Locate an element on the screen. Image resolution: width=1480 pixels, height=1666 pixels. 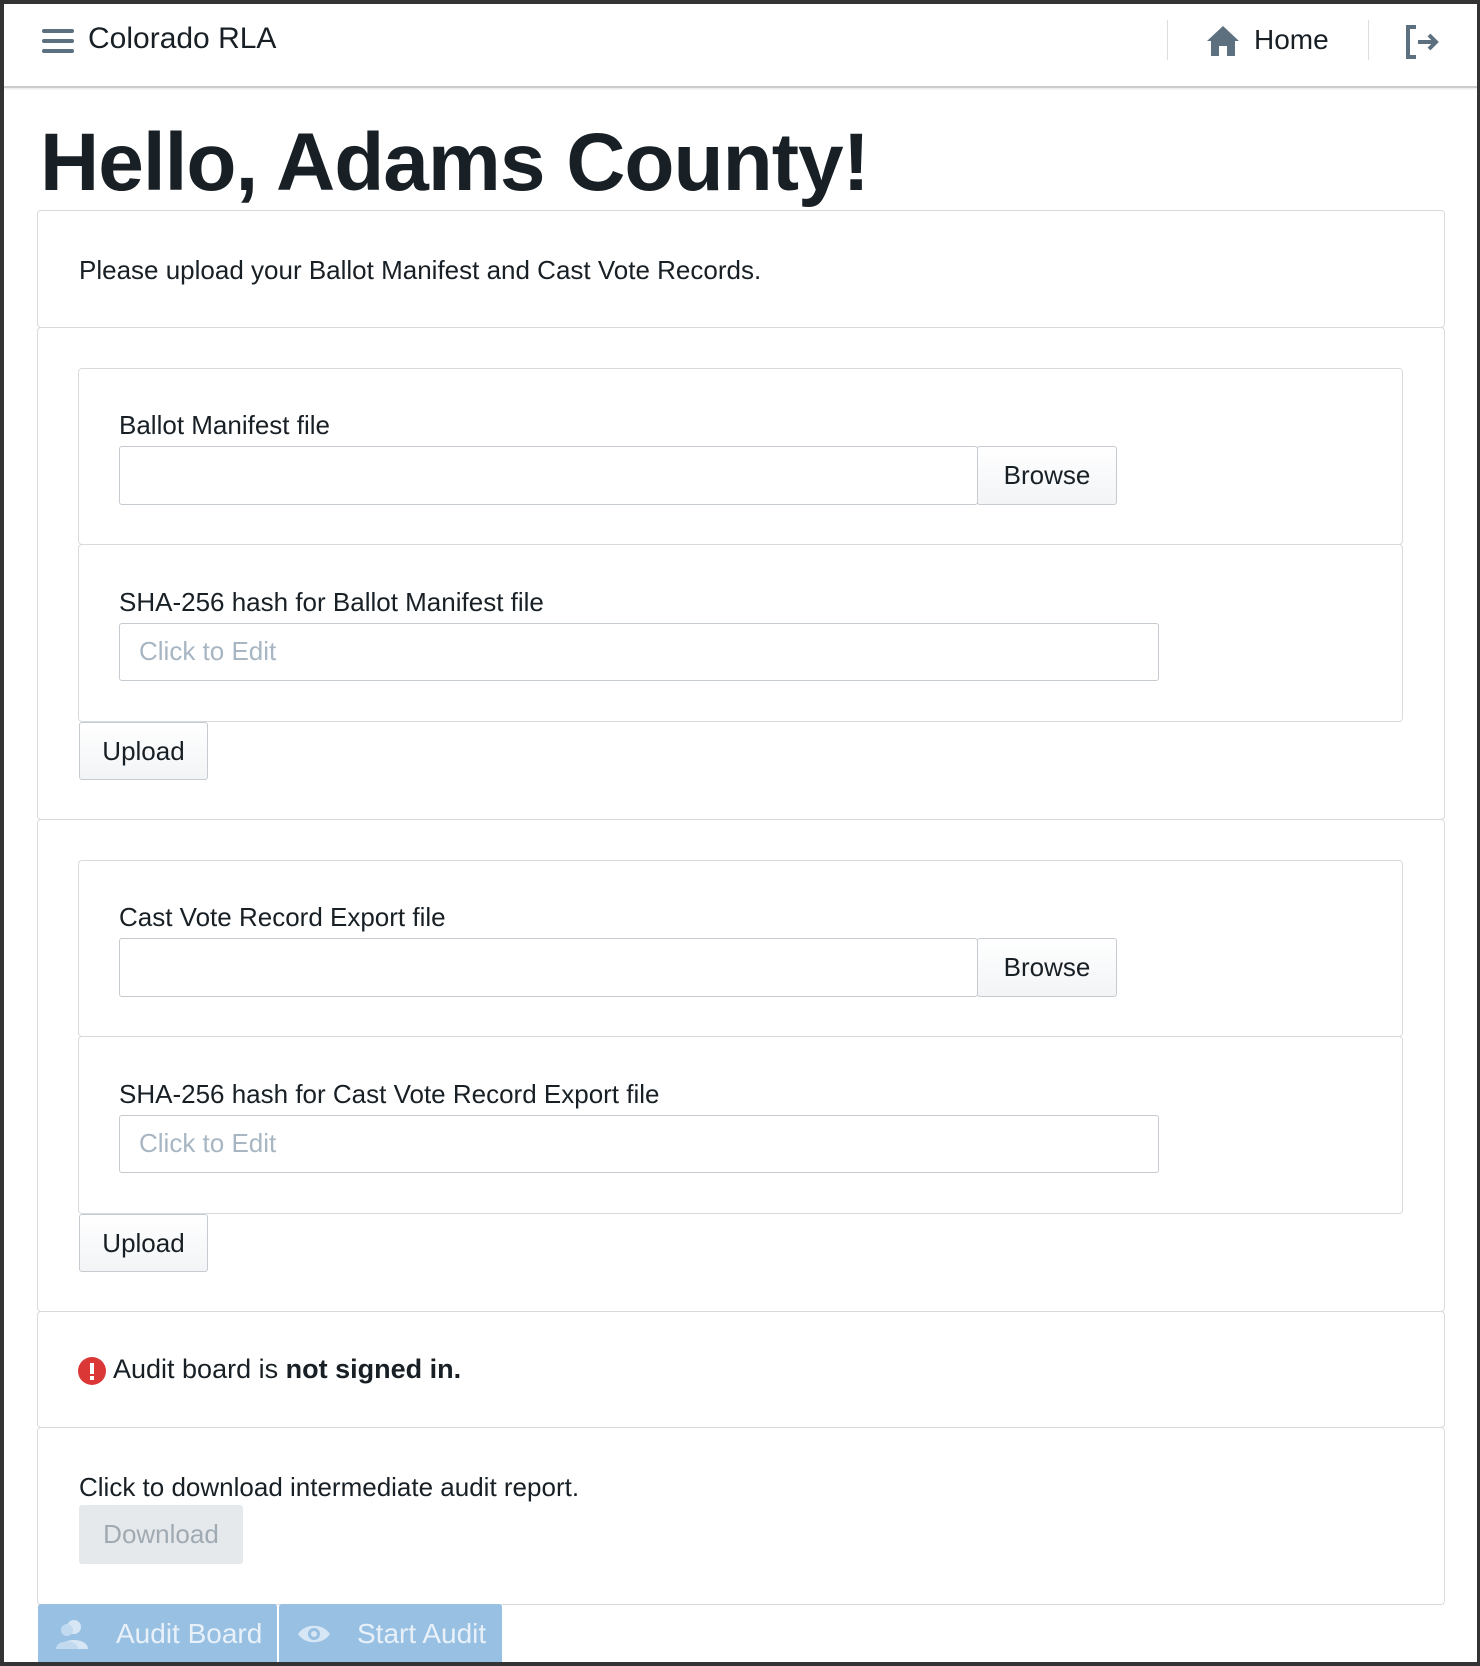
audit-board-button: Audit Board is located at coordinates (157, 1633).